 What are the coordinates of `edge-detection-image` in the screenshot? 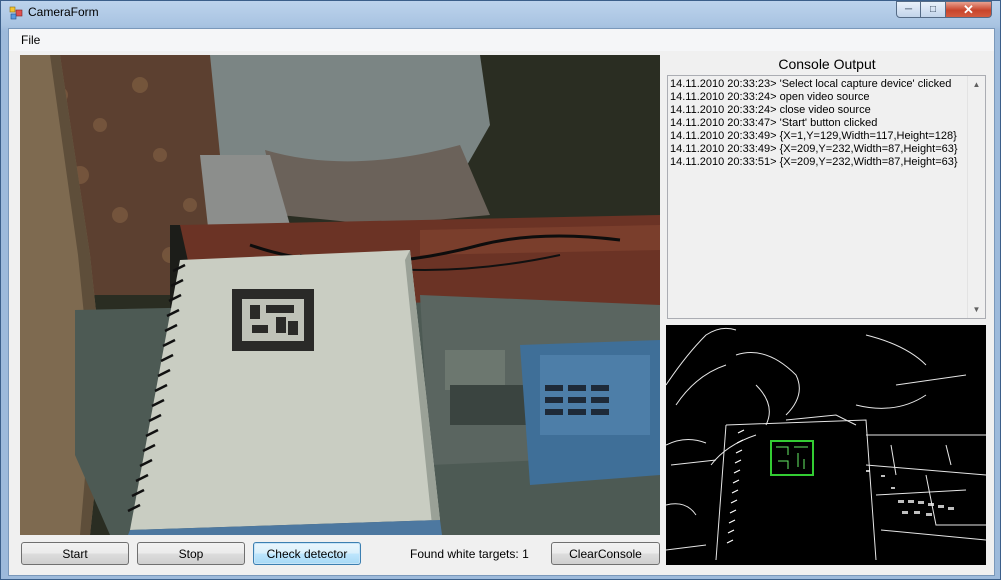 It's located at (826, 445).